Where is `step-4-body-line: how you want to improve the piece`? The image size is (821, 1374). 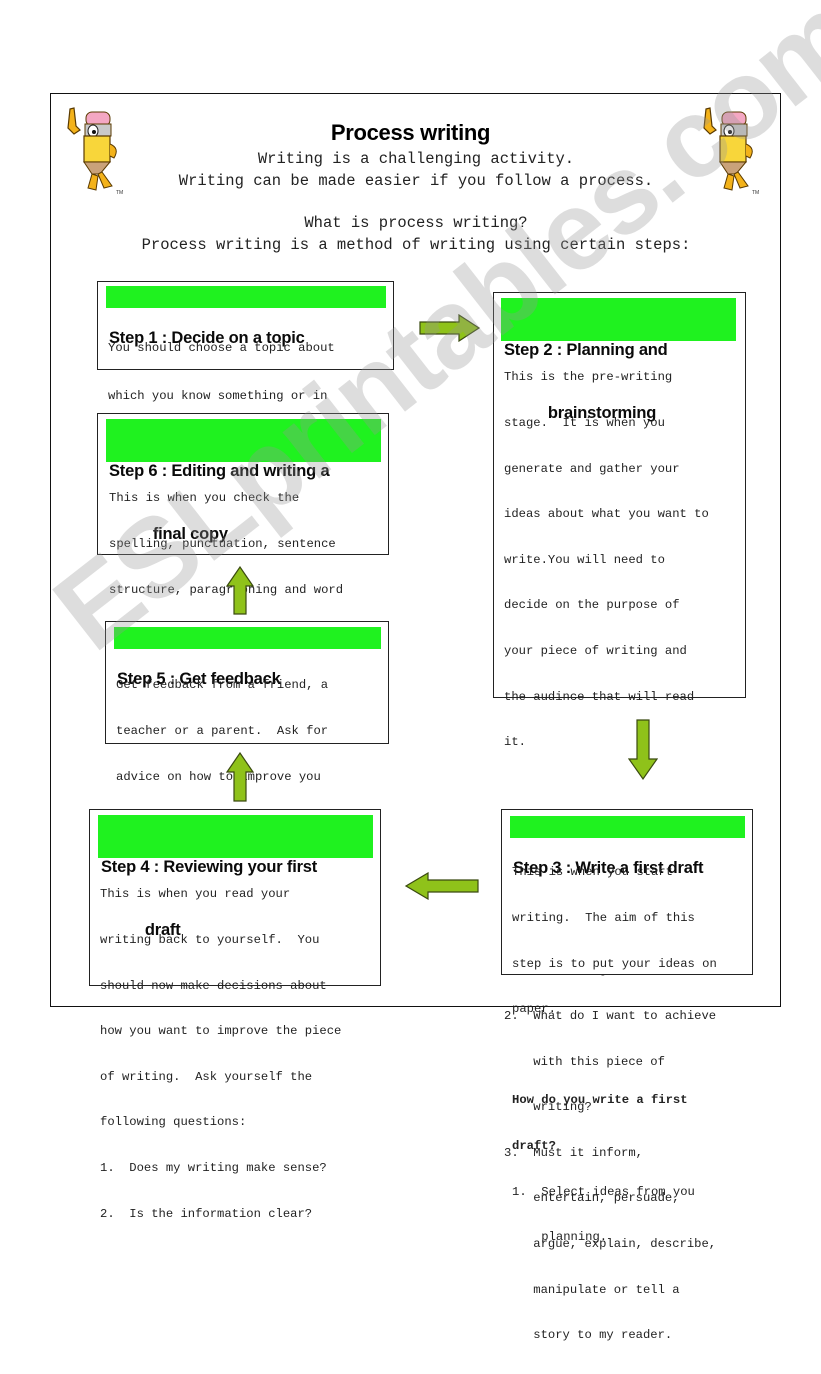 step-4-body-line: how you want to improve the piece is located at coordinates (221, 1031).